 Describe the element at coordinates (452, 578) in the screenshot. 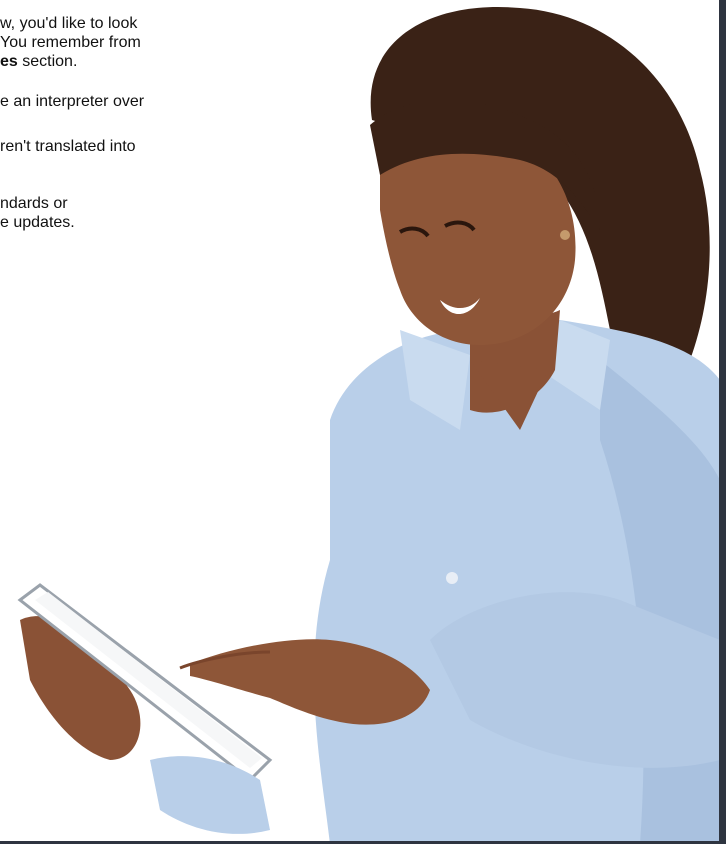

I see `shirt-button` at that location.